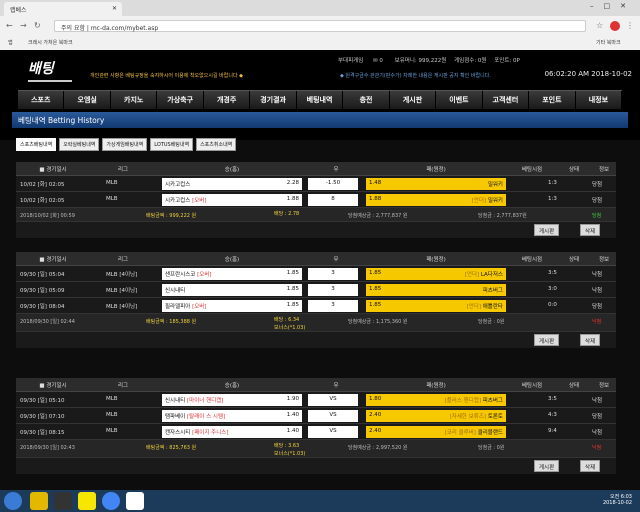  What do you see at coordinates (232, 385) in the screenshot?
I see `header-home: 승(홈)` at bounding box center [232, 385].